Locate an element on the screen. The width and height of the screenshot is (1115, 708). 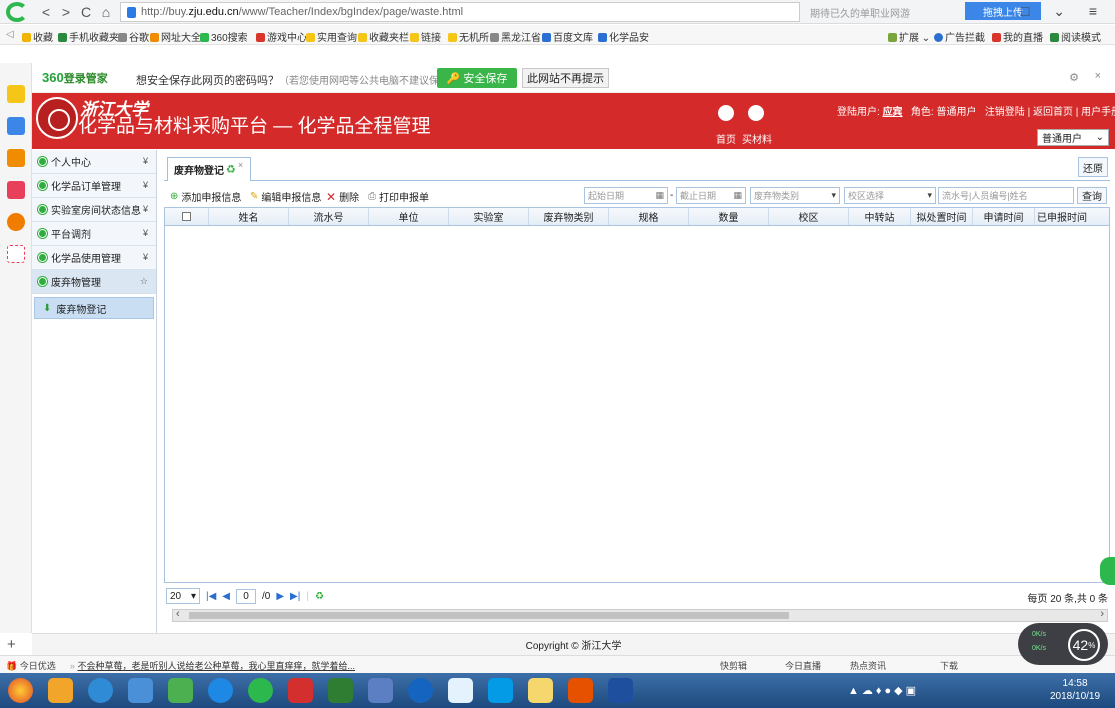
bookmark-item: 无机所 is located at coordinates (468, 36).